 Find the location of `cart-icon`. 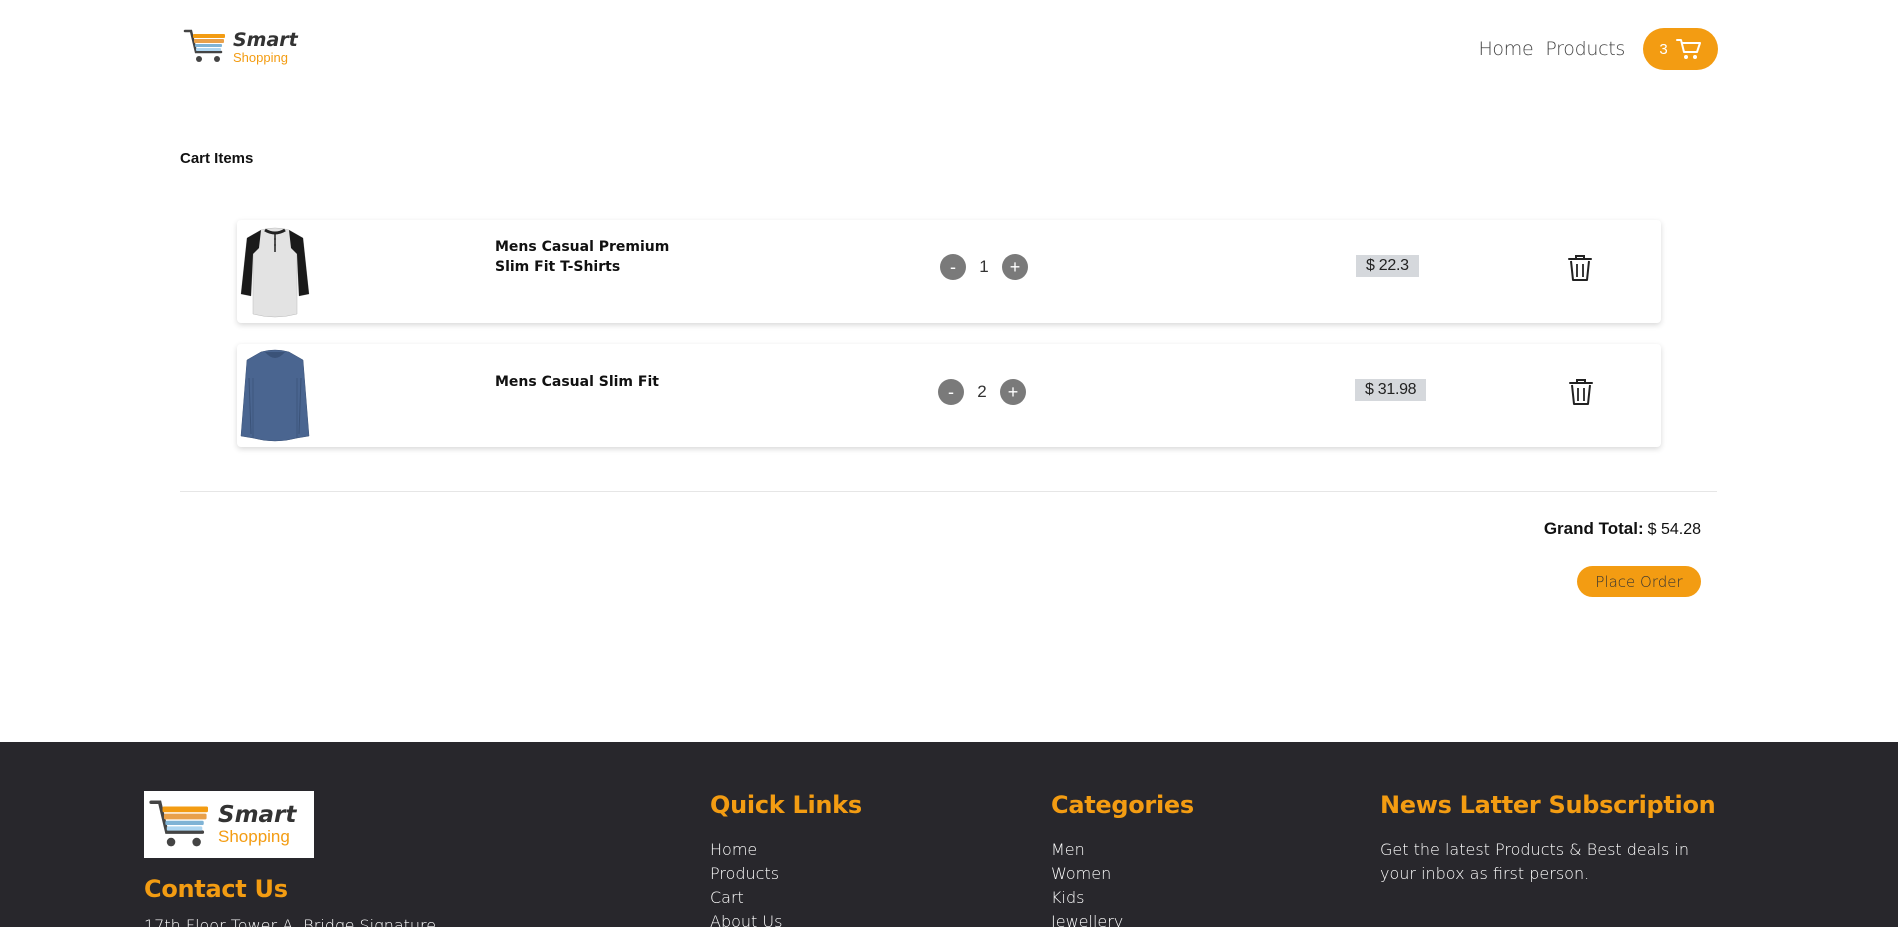

cart-icon is located at coordinates (1688, 49).